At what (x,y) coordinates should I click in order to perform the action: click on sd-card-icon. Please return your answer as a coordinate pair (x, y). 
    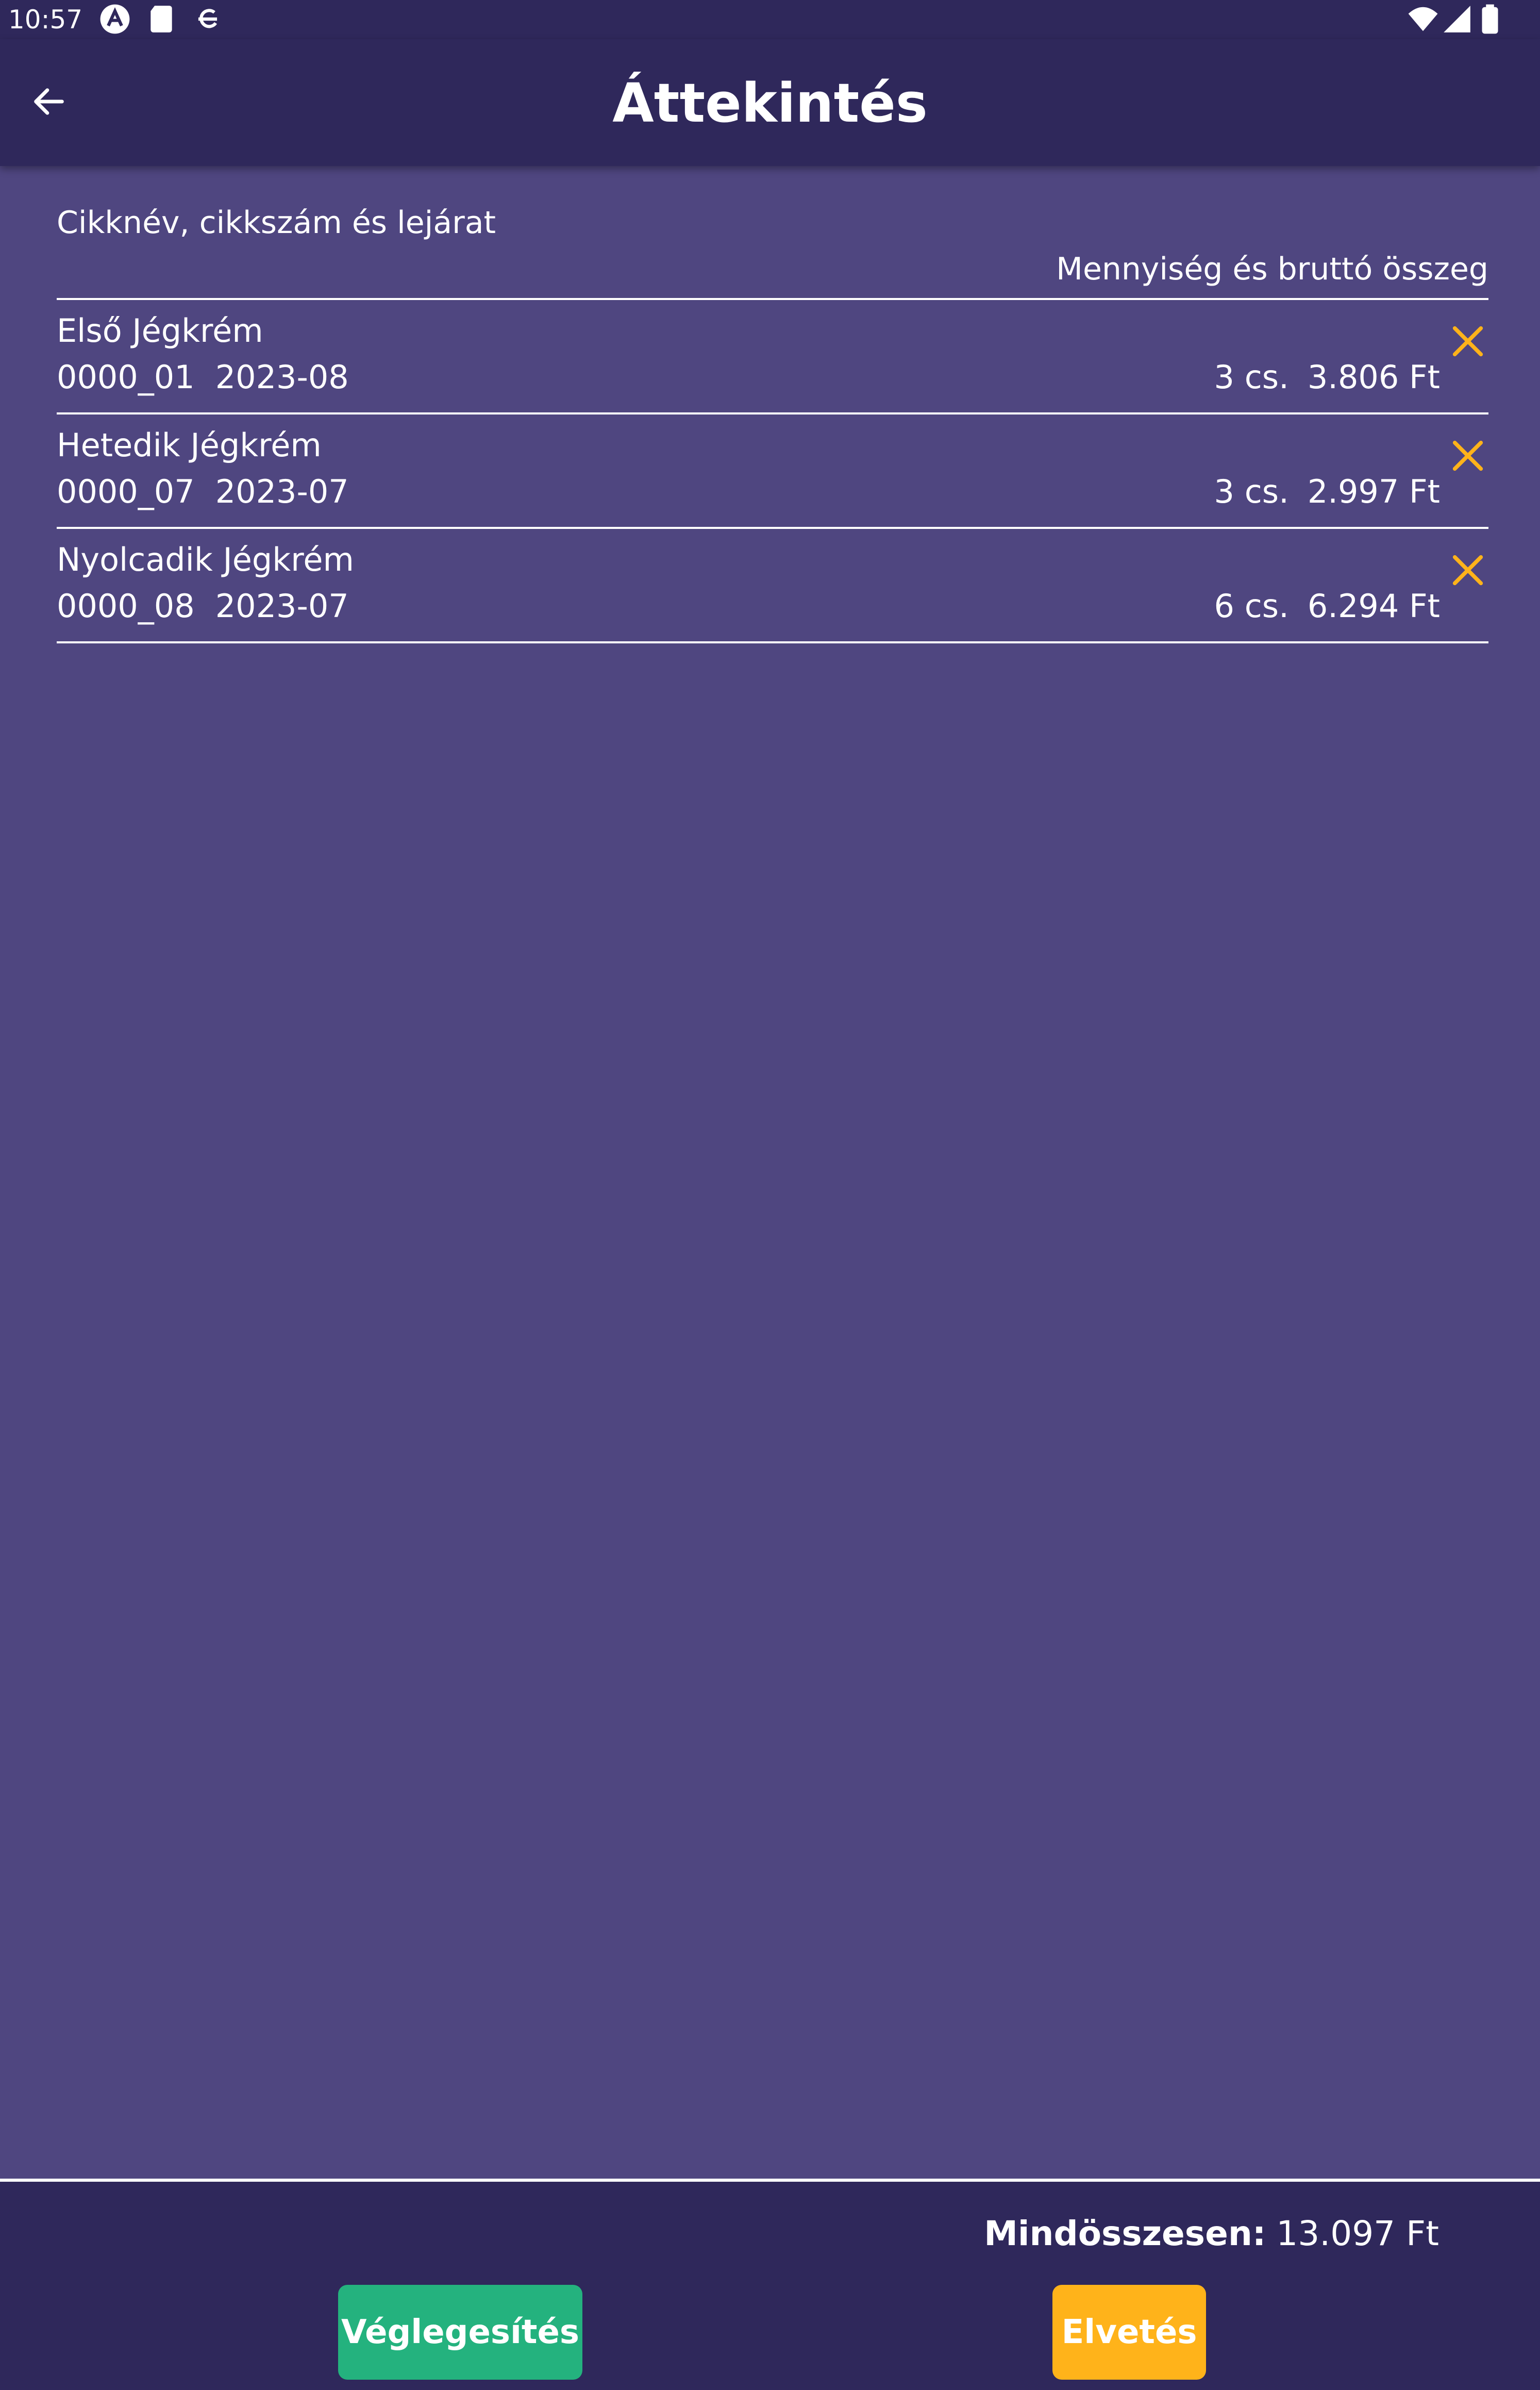
    Looking at the image, I should click on (161, 19).